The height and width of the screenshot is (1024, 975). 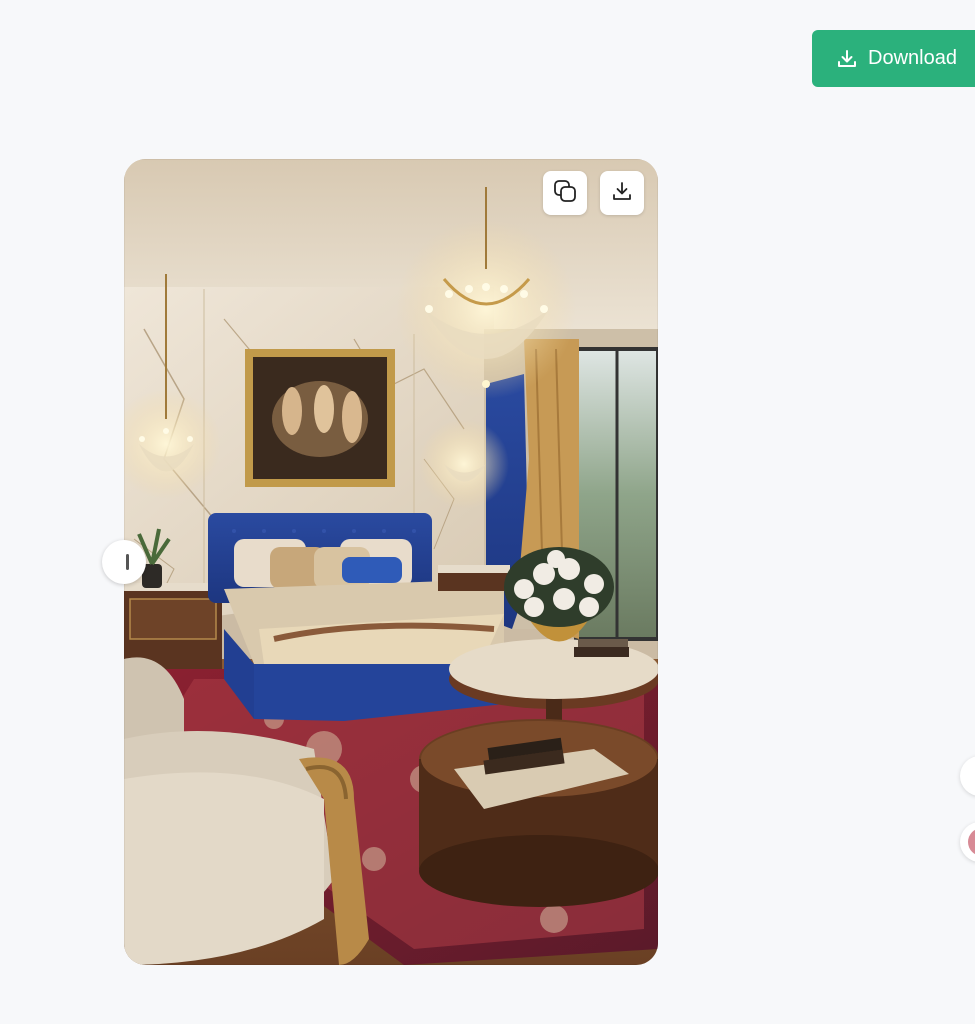 What do you see at coordinates (967, 776) in the screenshot?
I see `floating-action-button` at bounding box center [967, 776].